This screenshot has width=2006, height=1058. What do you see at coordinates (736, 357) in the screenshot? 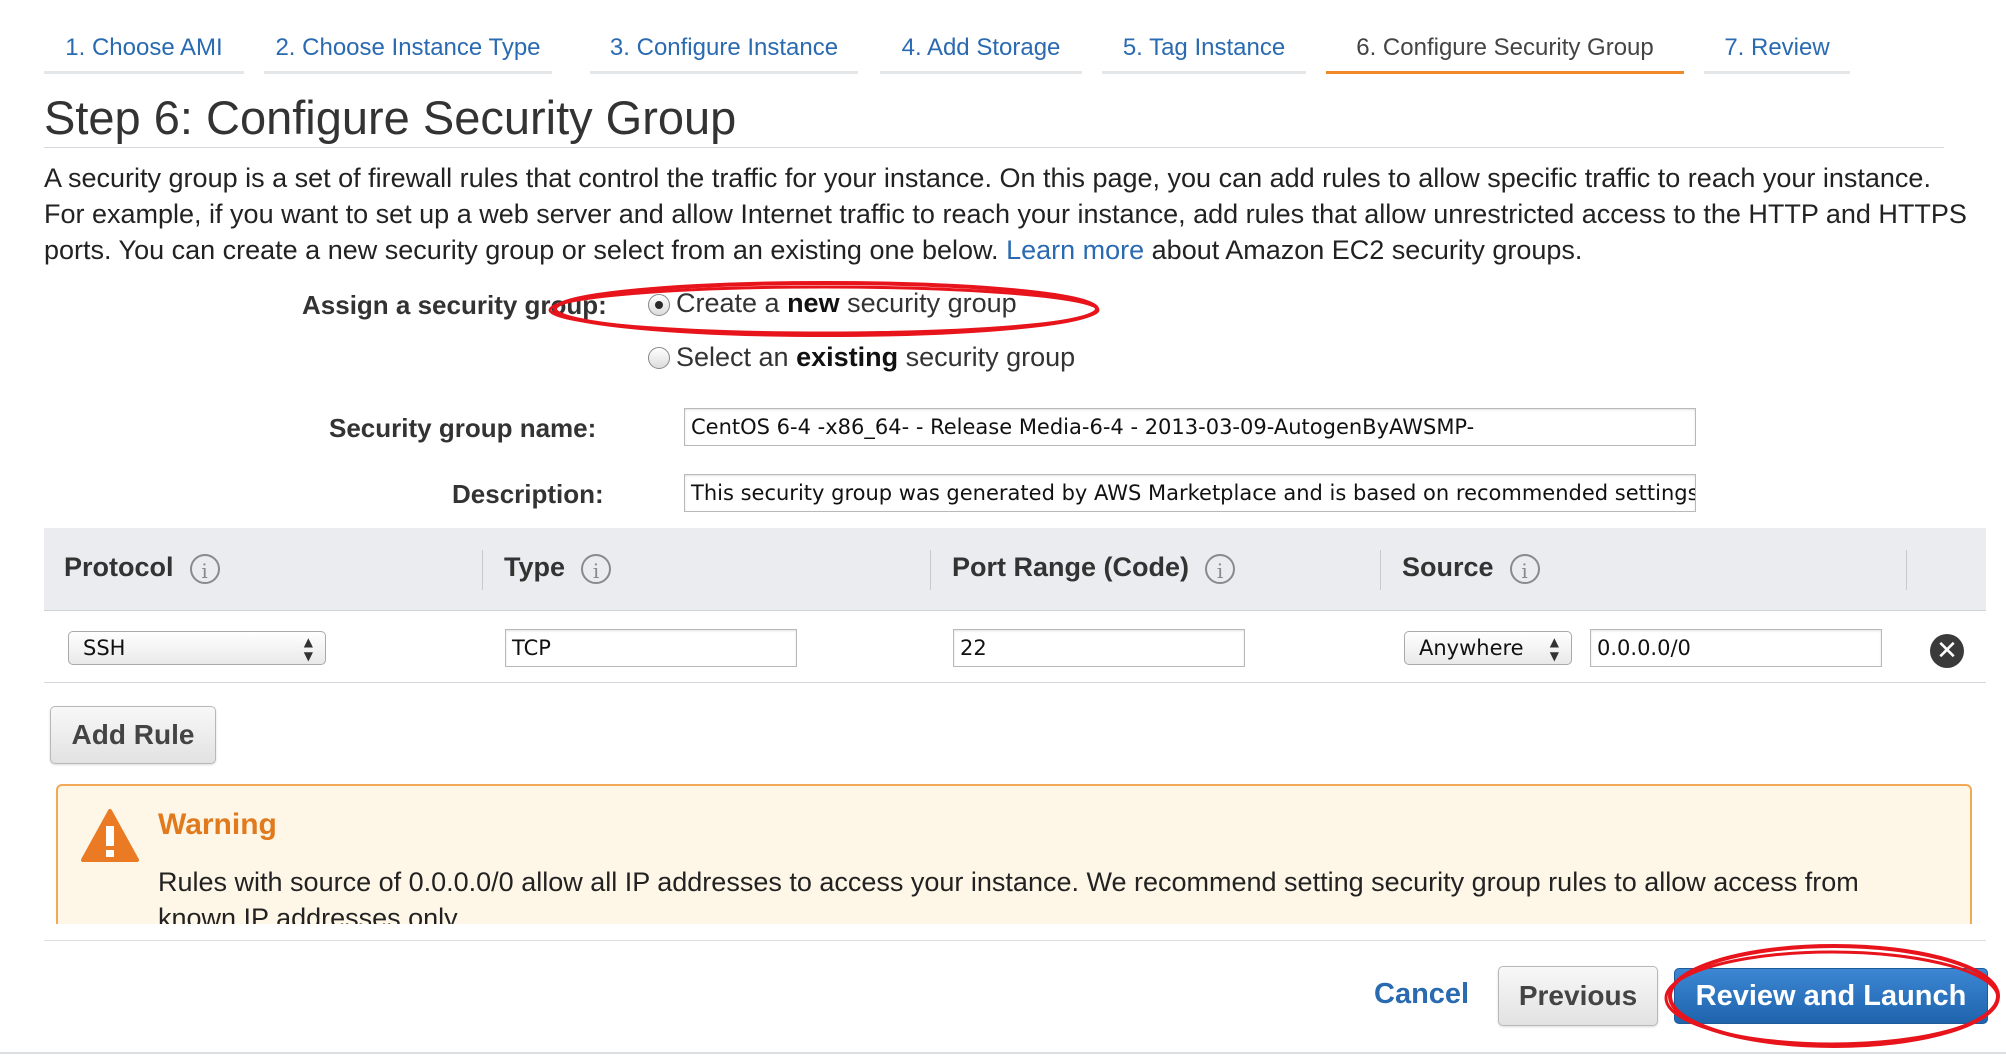
I see `option-existing-pre: Select an` at bounding box center [736, 357].